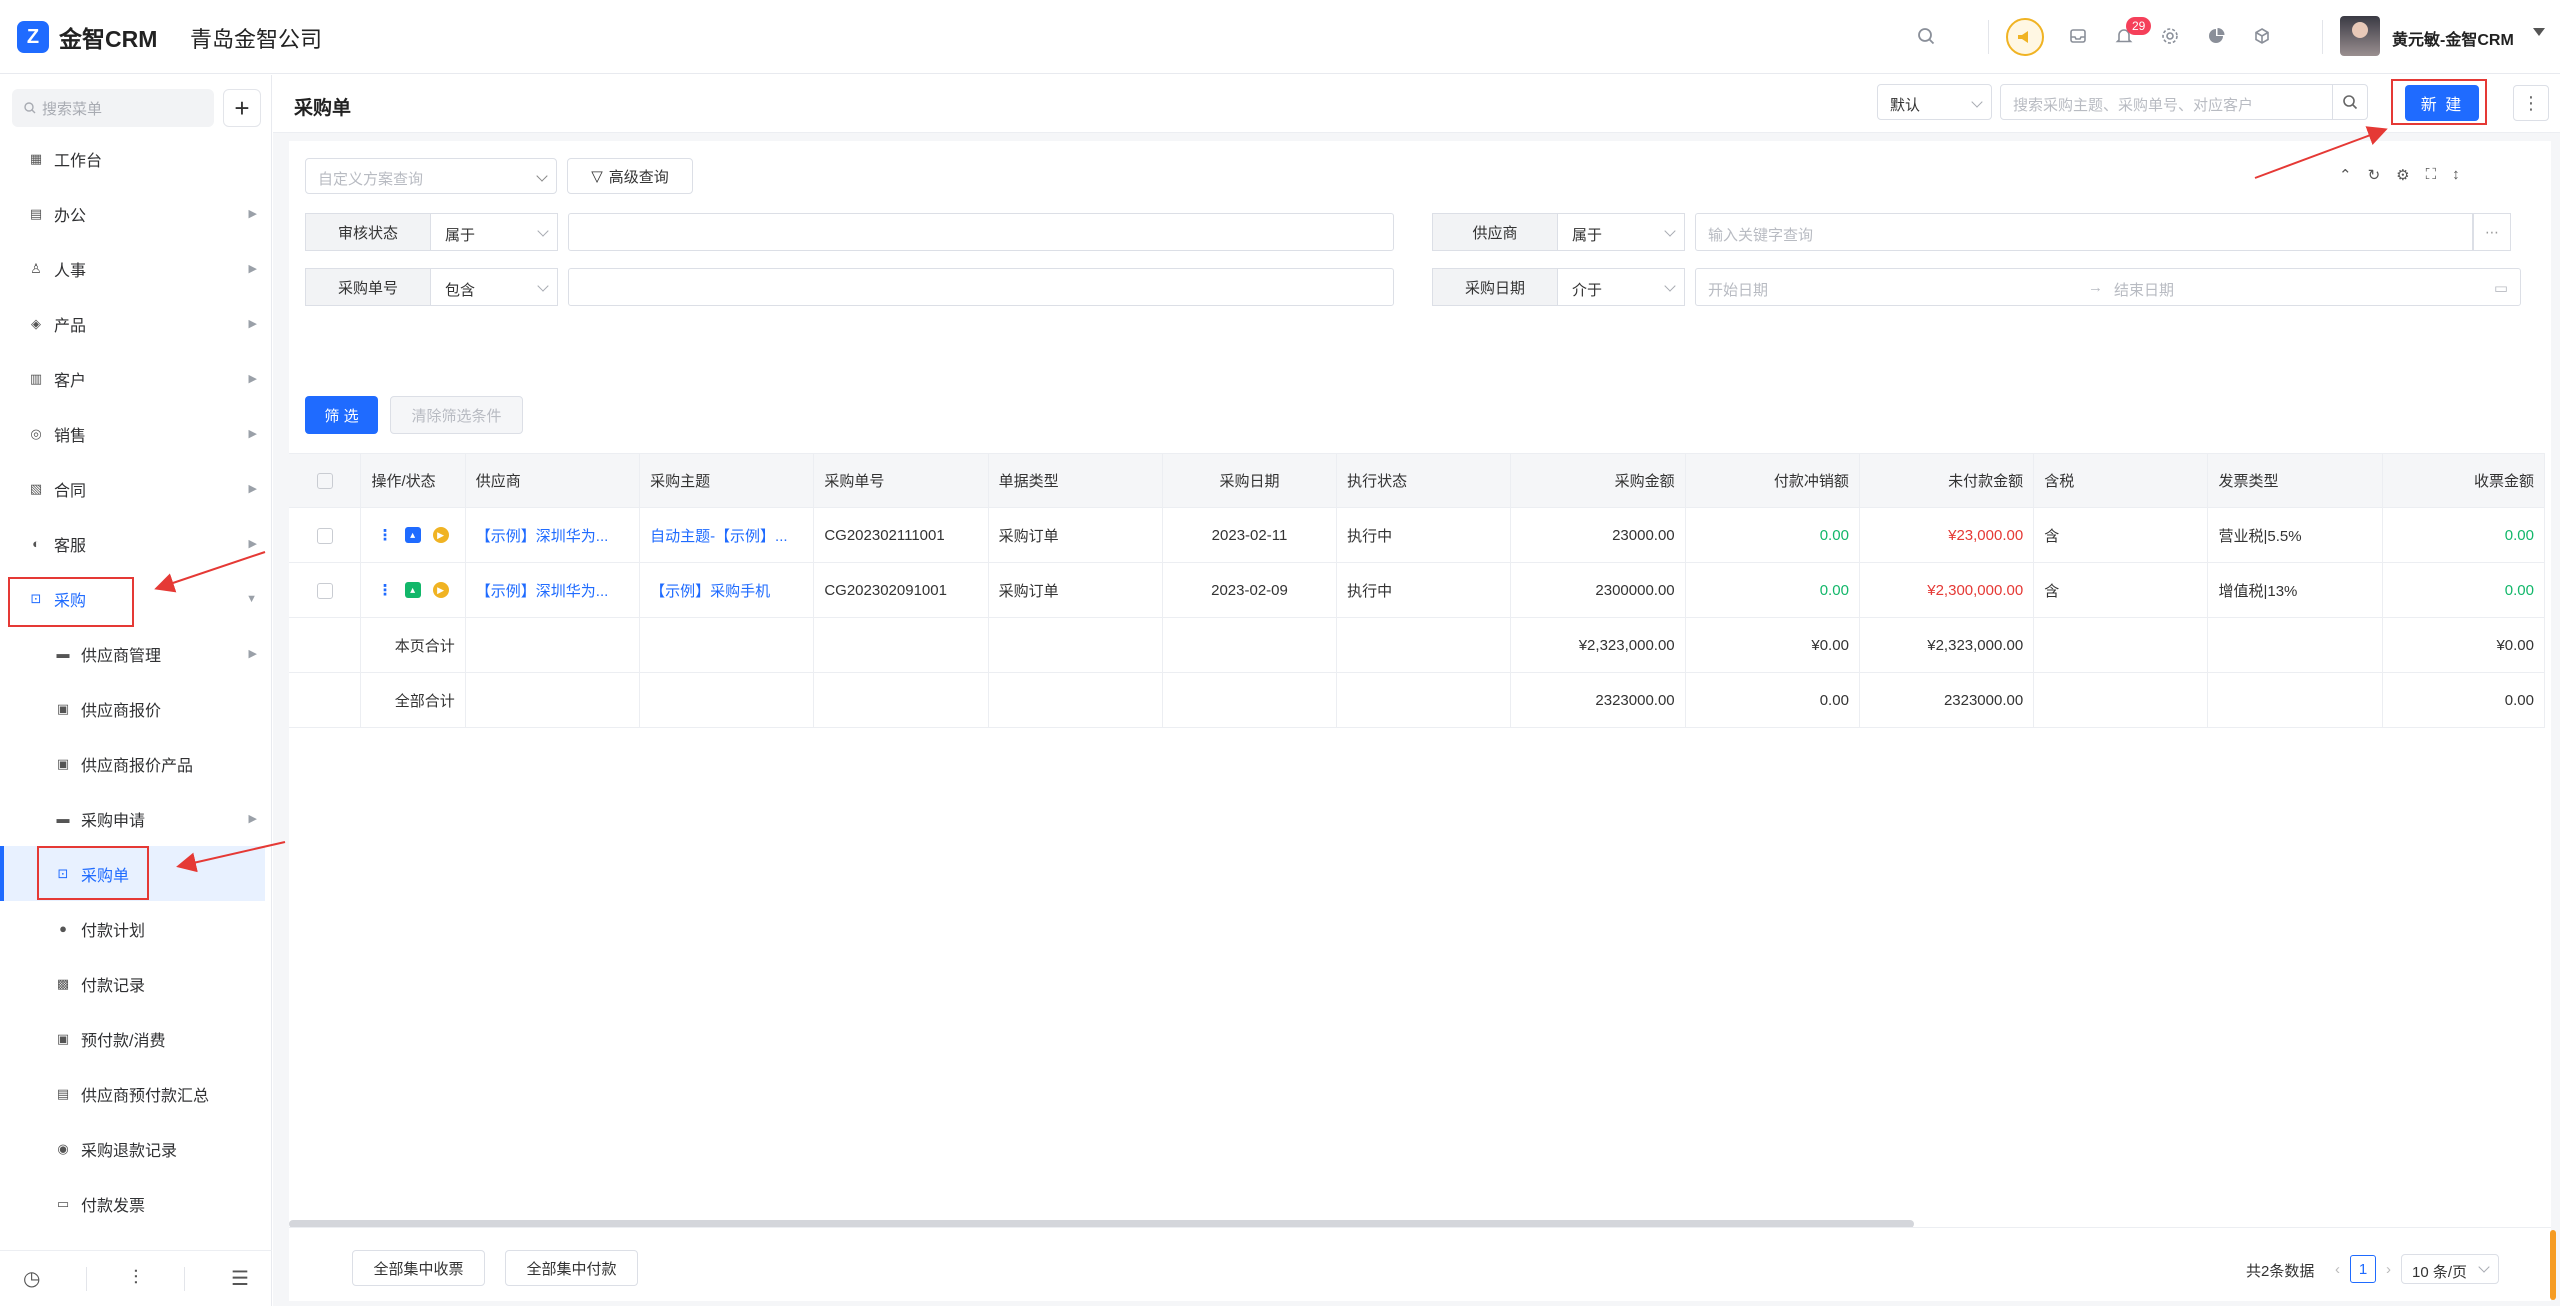 The width and height of the screenshot is (2560, 1306). I want to click on sidebar-subitem-payment-record: ▩ 付款记录, so click(132, 983).